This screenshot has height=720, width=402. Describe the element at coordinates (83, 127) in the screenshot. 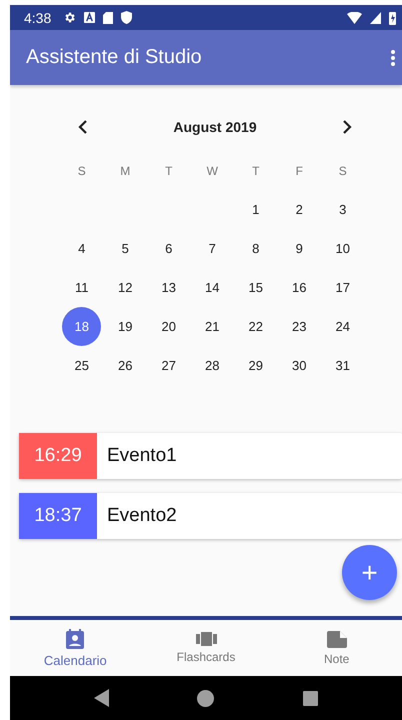

I see `chevron-left-icon` at that location.